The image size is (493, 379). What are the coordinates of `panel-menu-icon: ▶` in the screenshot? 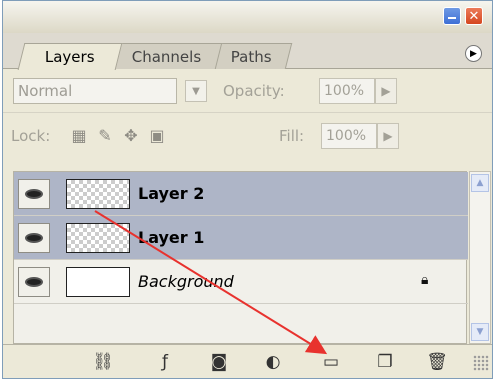 It's located at (473, 53).